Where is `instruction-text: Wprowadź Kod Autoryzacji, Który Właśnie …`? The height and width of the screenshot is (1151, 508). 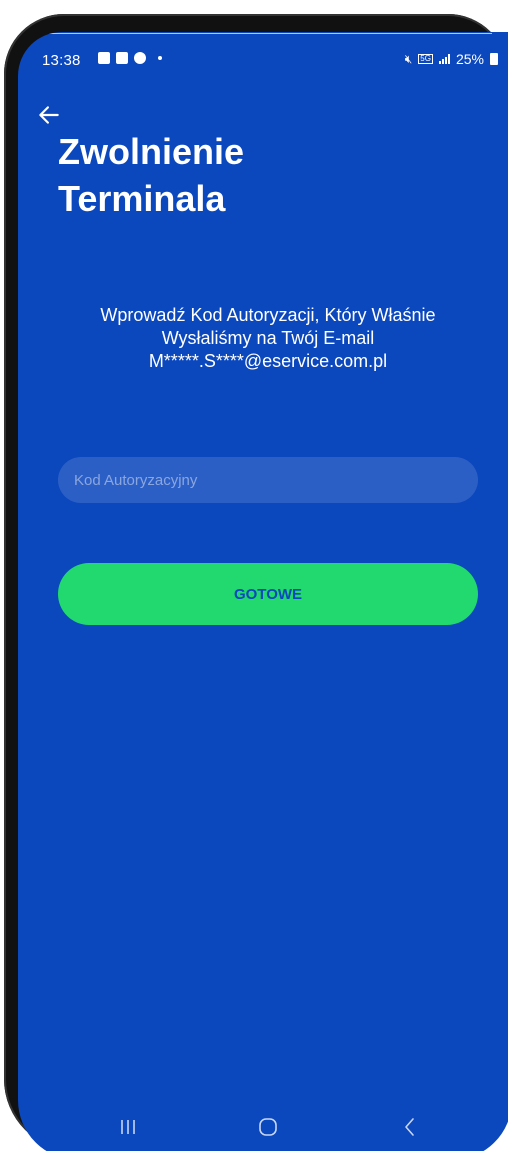 instruction-text: Wprowadź Kod Autoryzacji, Który Właśnie … is located at coordinates (268, 338).